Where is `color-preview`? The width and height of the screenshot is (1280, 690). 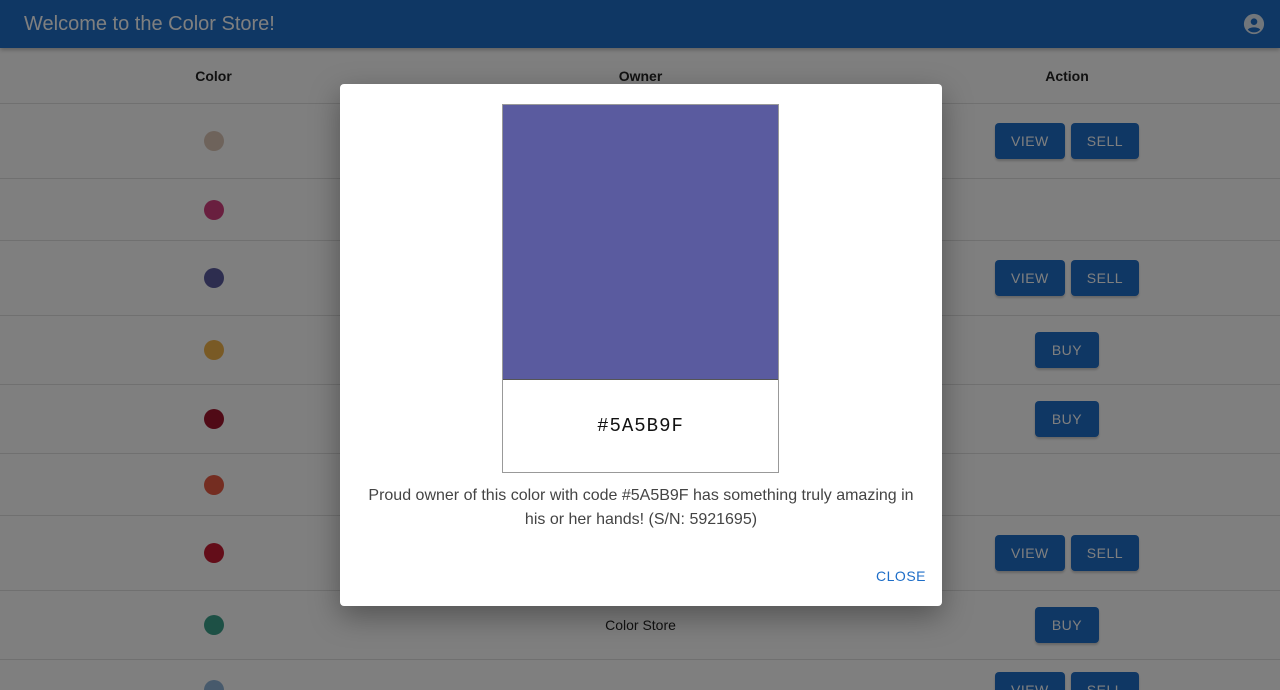
color-preview is located at coordinates (640, 242).